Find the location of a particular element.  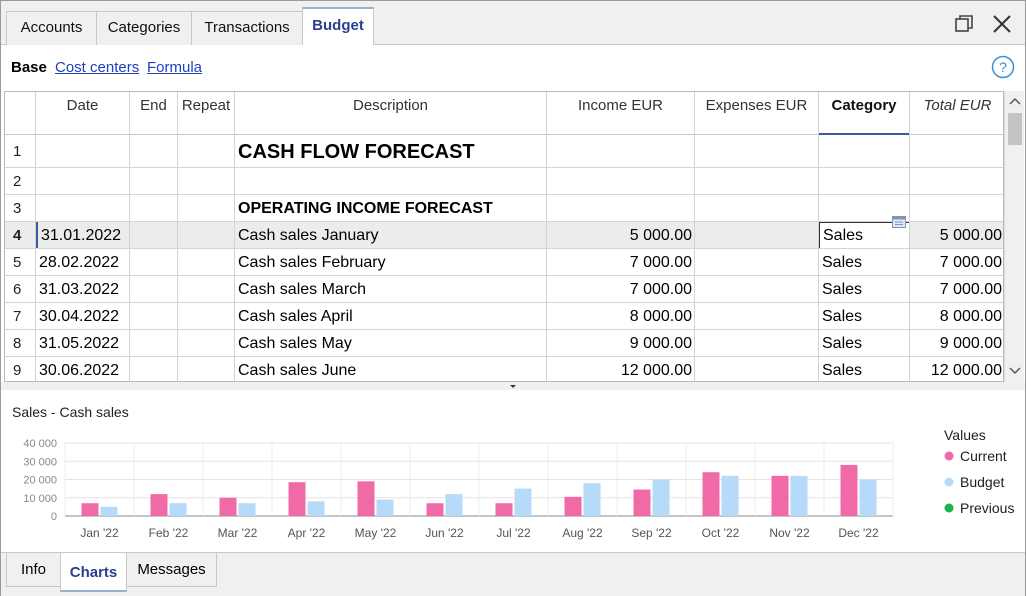

cell-date: 31.05.2022 is located at coordinates (83, 343).